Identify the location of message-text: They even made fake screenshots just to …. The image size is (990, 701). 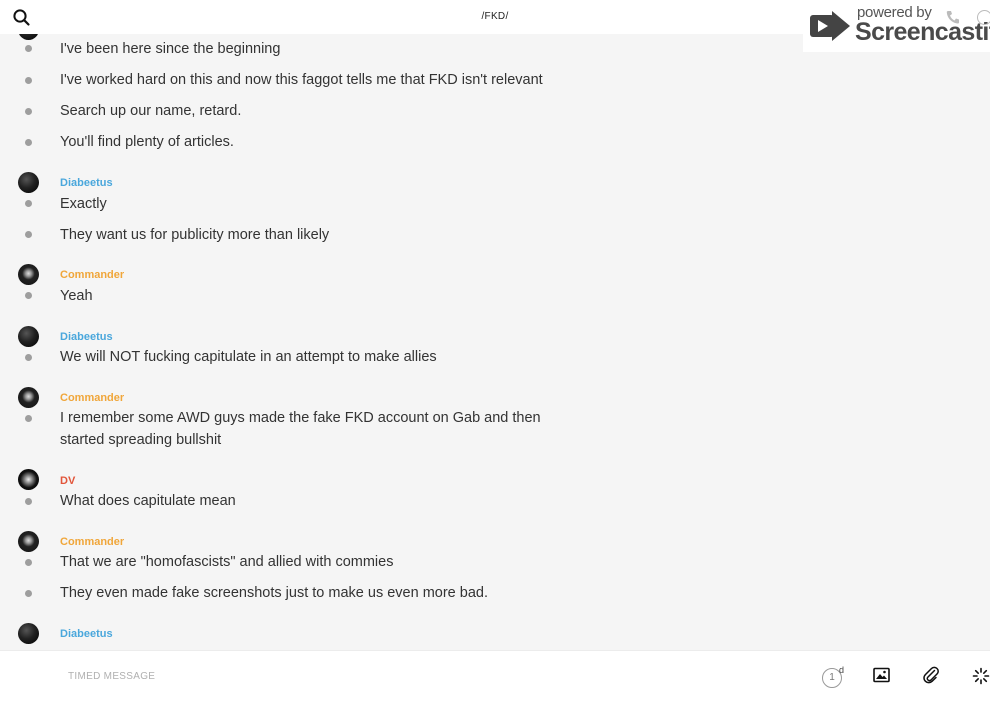
(274, 593).